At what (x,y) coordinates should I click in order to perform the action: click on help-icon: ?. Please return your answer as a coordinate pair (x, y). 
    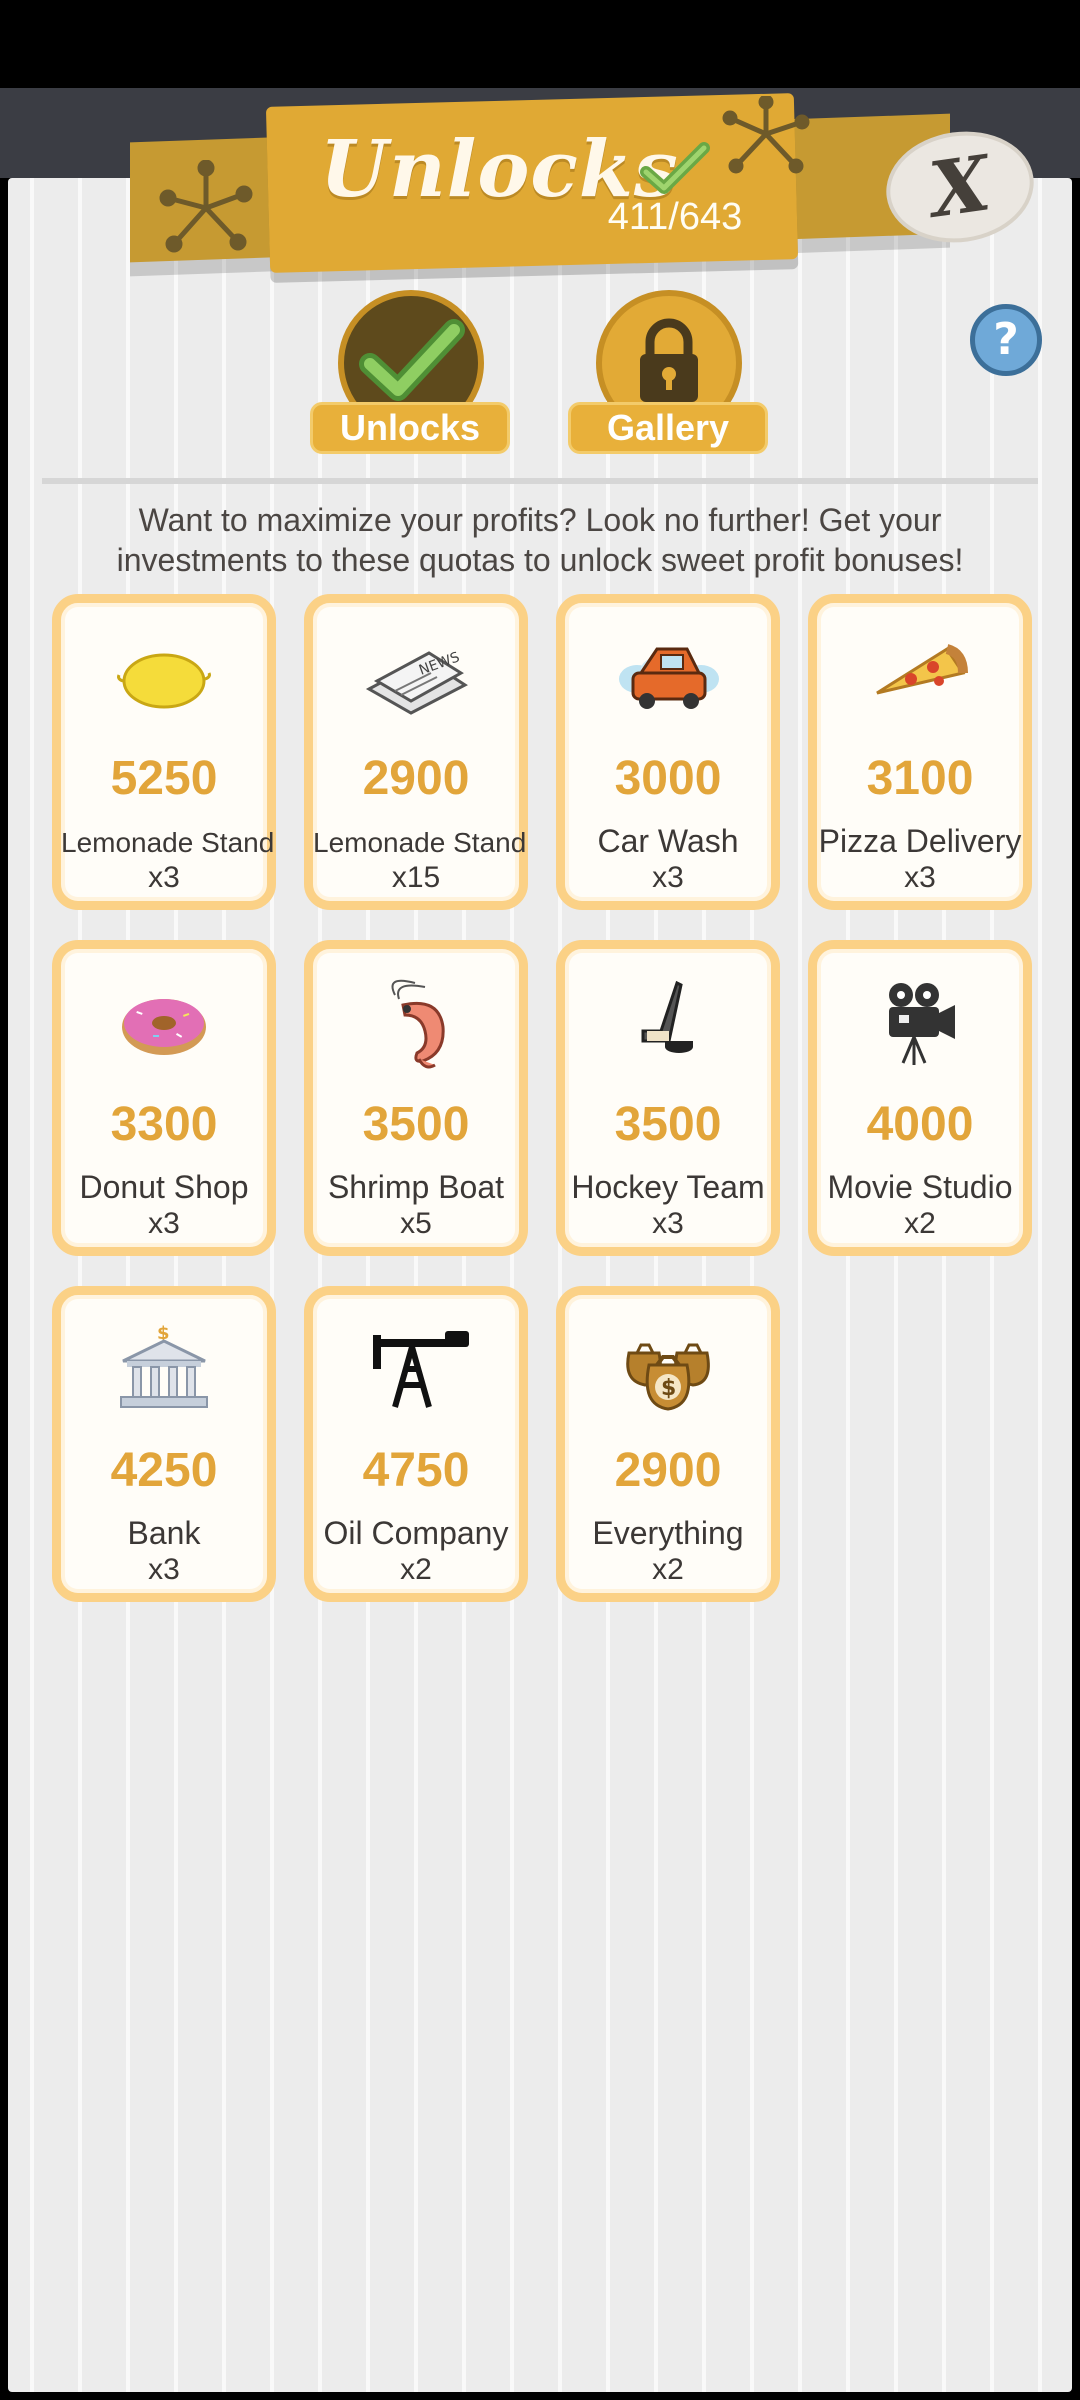
    Looking at the image, I should click on (1006, 339).